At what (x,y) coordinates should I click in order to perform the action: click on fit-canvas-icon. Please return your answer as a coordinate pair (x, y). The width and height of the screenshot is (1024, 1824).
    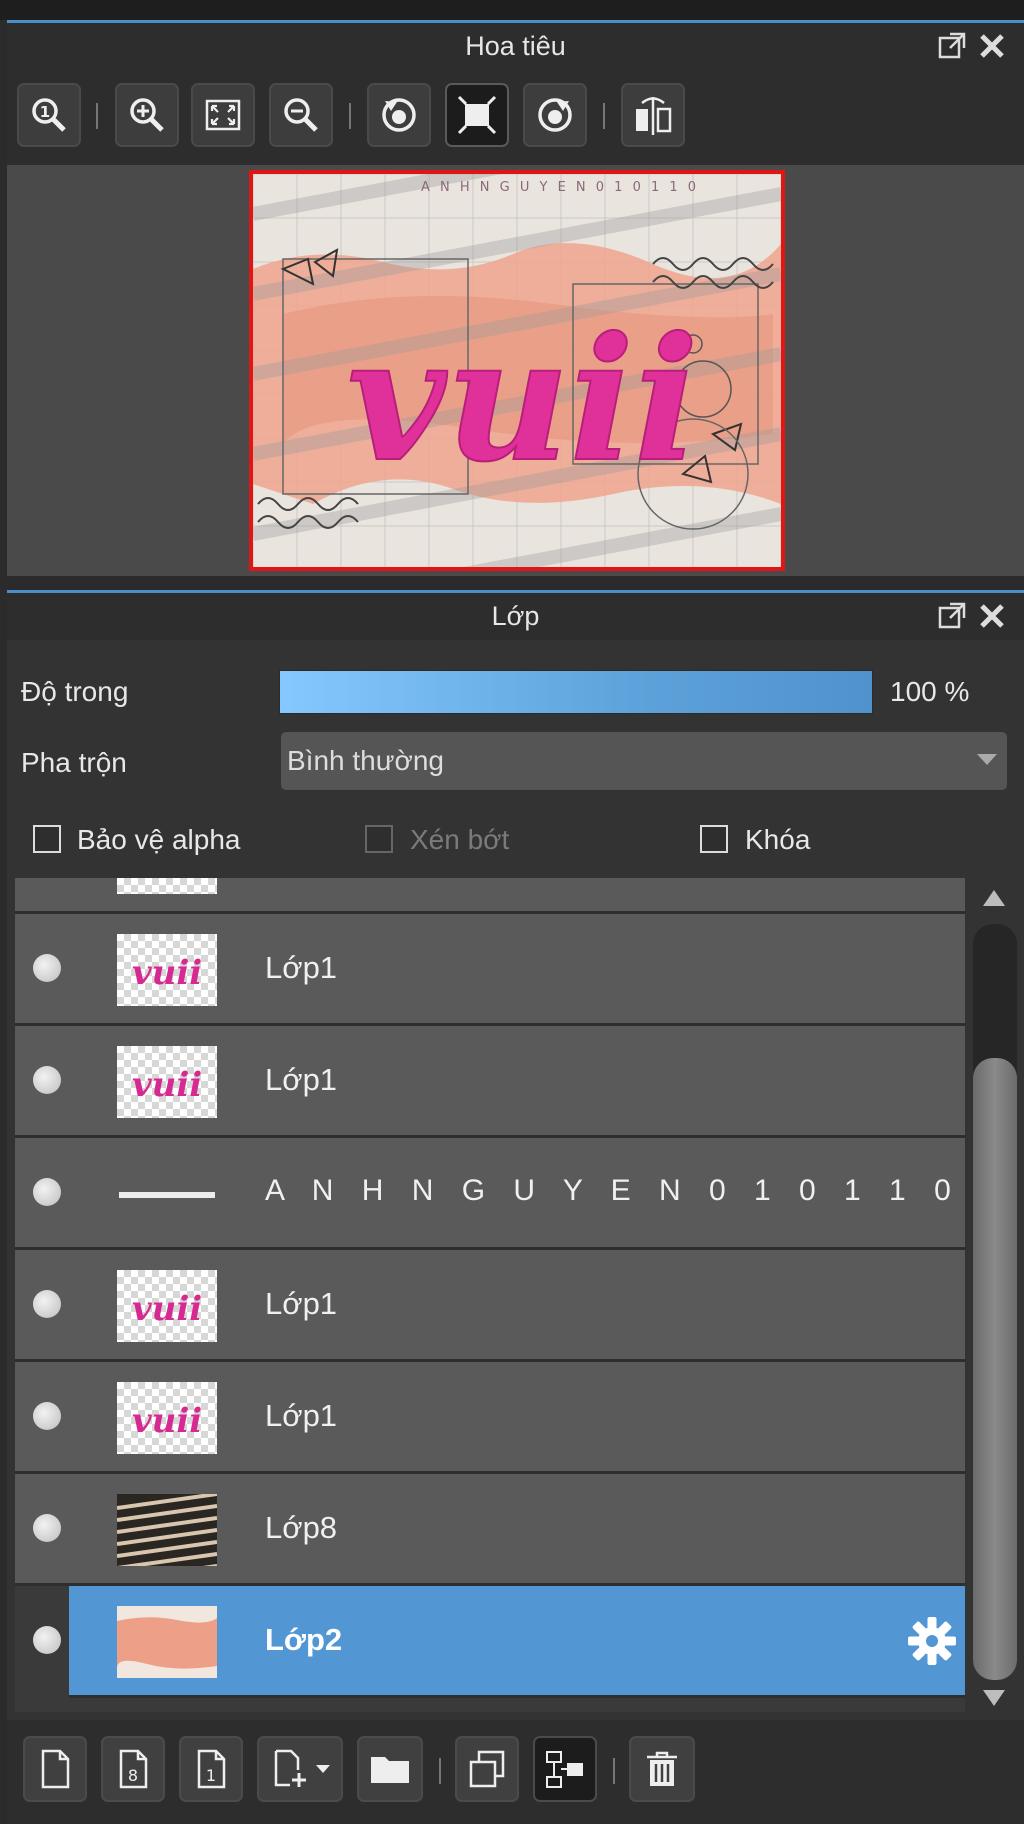
    Looking at the image, I should click on (477, 115).